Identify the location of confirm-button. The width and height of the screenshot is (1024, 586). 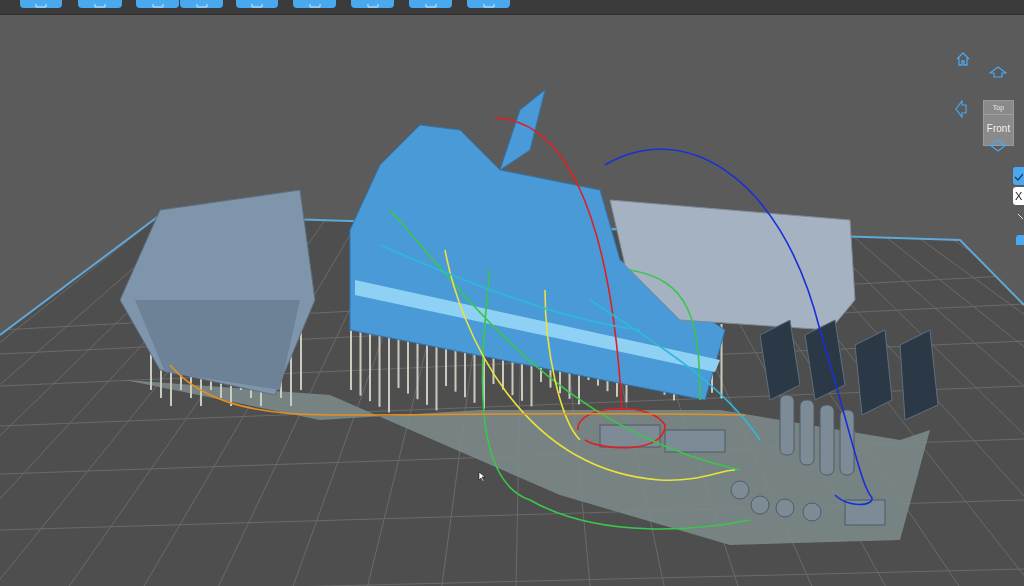
(1018, 176).